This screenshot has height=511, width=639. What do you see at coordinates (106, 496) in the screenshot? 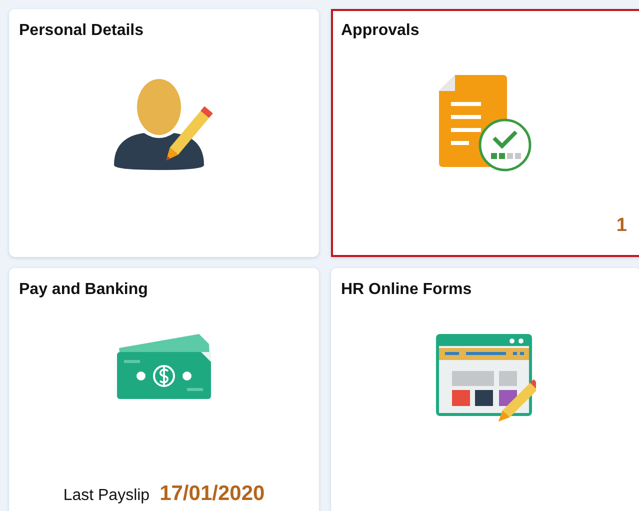
I see `payslip-label: Last Payslip` at bounding box center [106, 496].